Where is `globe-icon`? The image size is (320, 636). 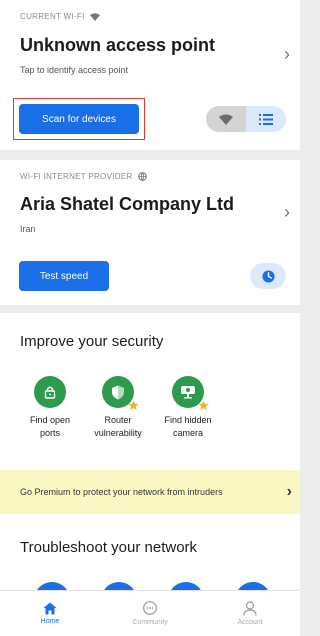
globe-icon is located at coordinates (142, 176).